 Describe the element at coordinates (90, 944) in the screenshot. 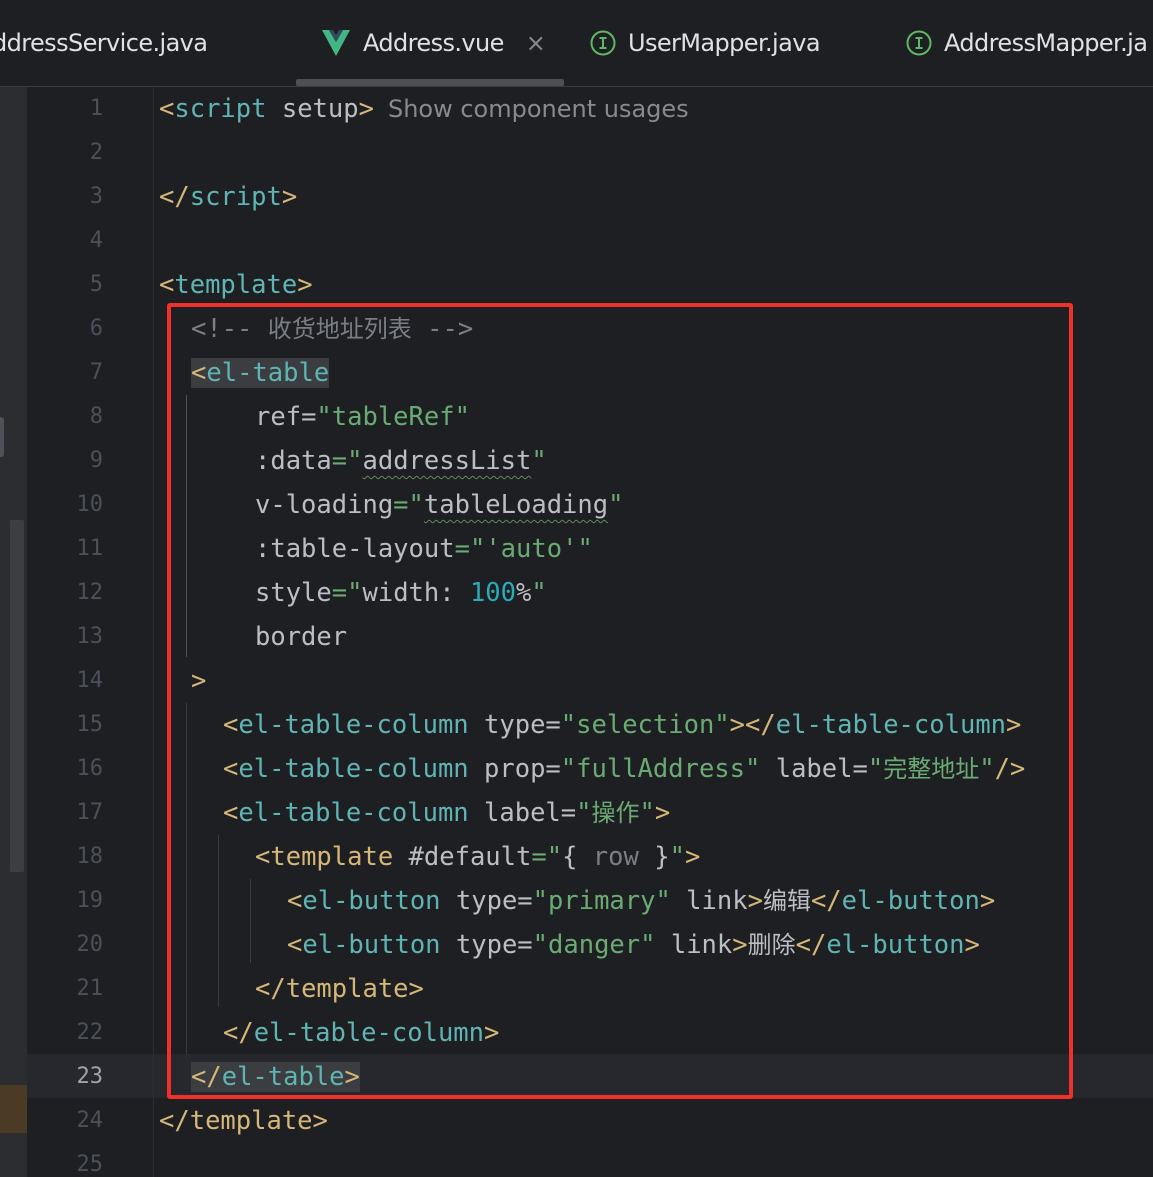

I see `line-number: 20` at that location.